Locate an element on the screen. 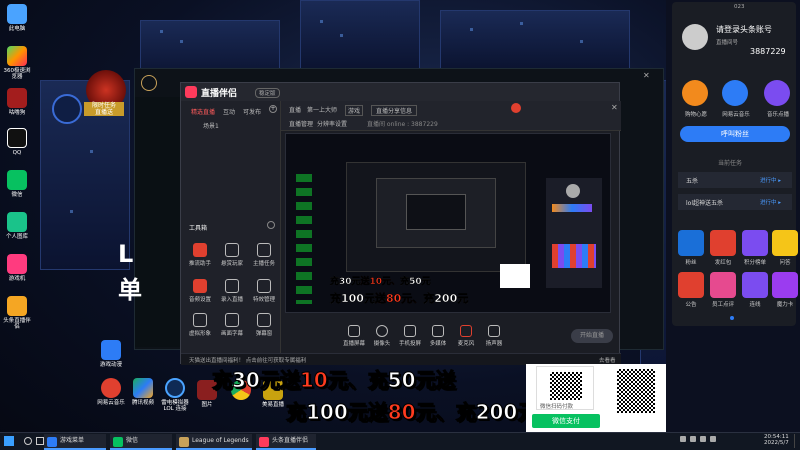 The width and height of the screenshot is (800, 450). profile-icon is located at coordinates (516, 108).